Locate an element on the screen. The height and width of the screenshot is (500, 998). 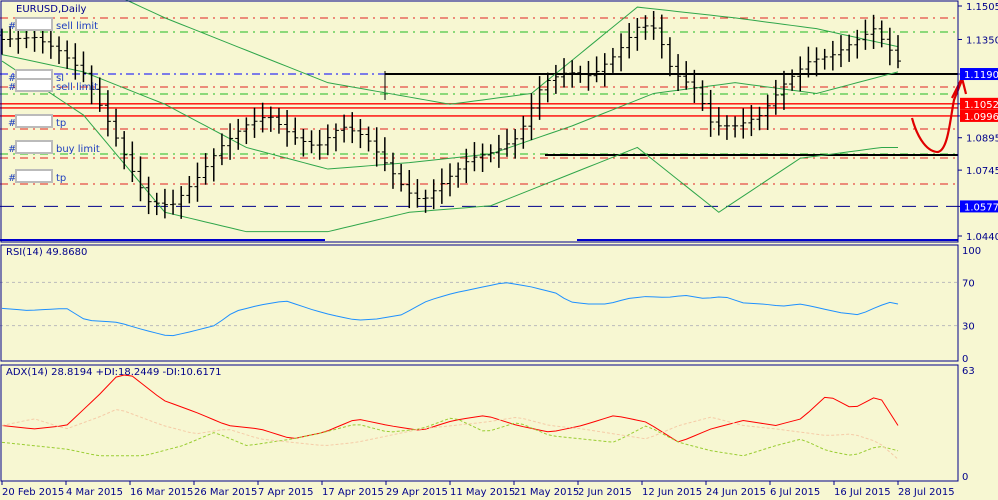
time-tick-label: 2 Jun 2015 is located at coordinates (605, 492).